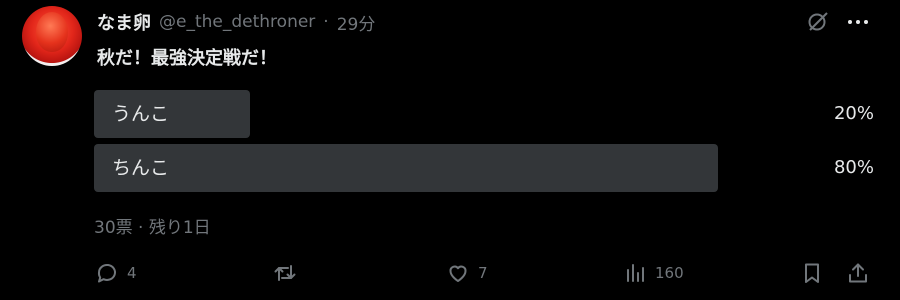 The height and width of the screenshot is (300, 900). What do you see at coordinates (669, 273) in the screenshot?
I see `views-count: 160` at bounding box center [669, 273].